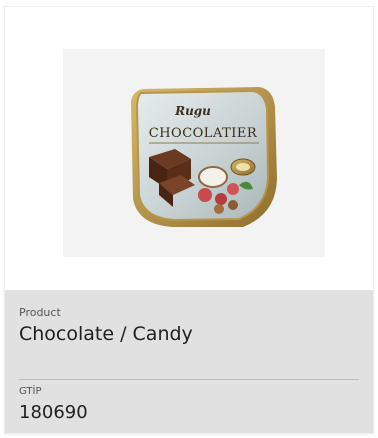 Image resolution: width=378 pixels, height=438 pixels. I want to click on box-title-text: CHOCOLATIER, so click(203, 133).